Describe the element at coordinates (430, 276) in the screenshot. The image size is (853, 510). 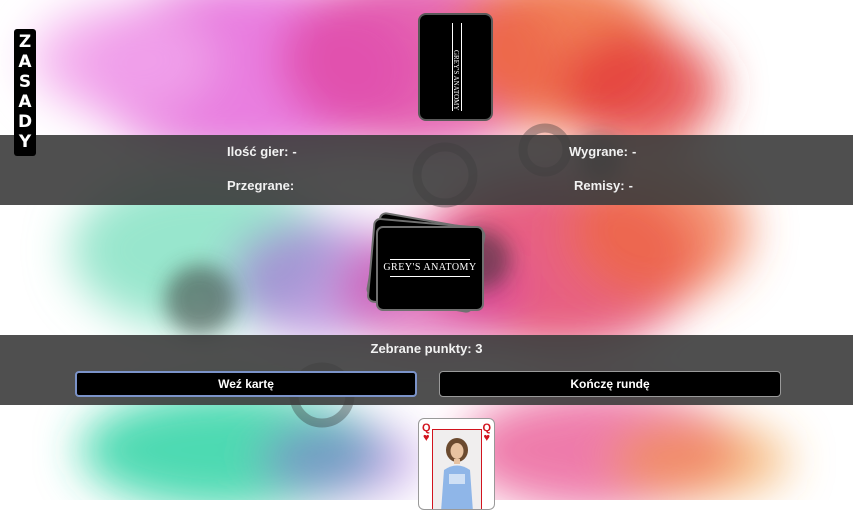
I see `deck-line-bottom` at that location.